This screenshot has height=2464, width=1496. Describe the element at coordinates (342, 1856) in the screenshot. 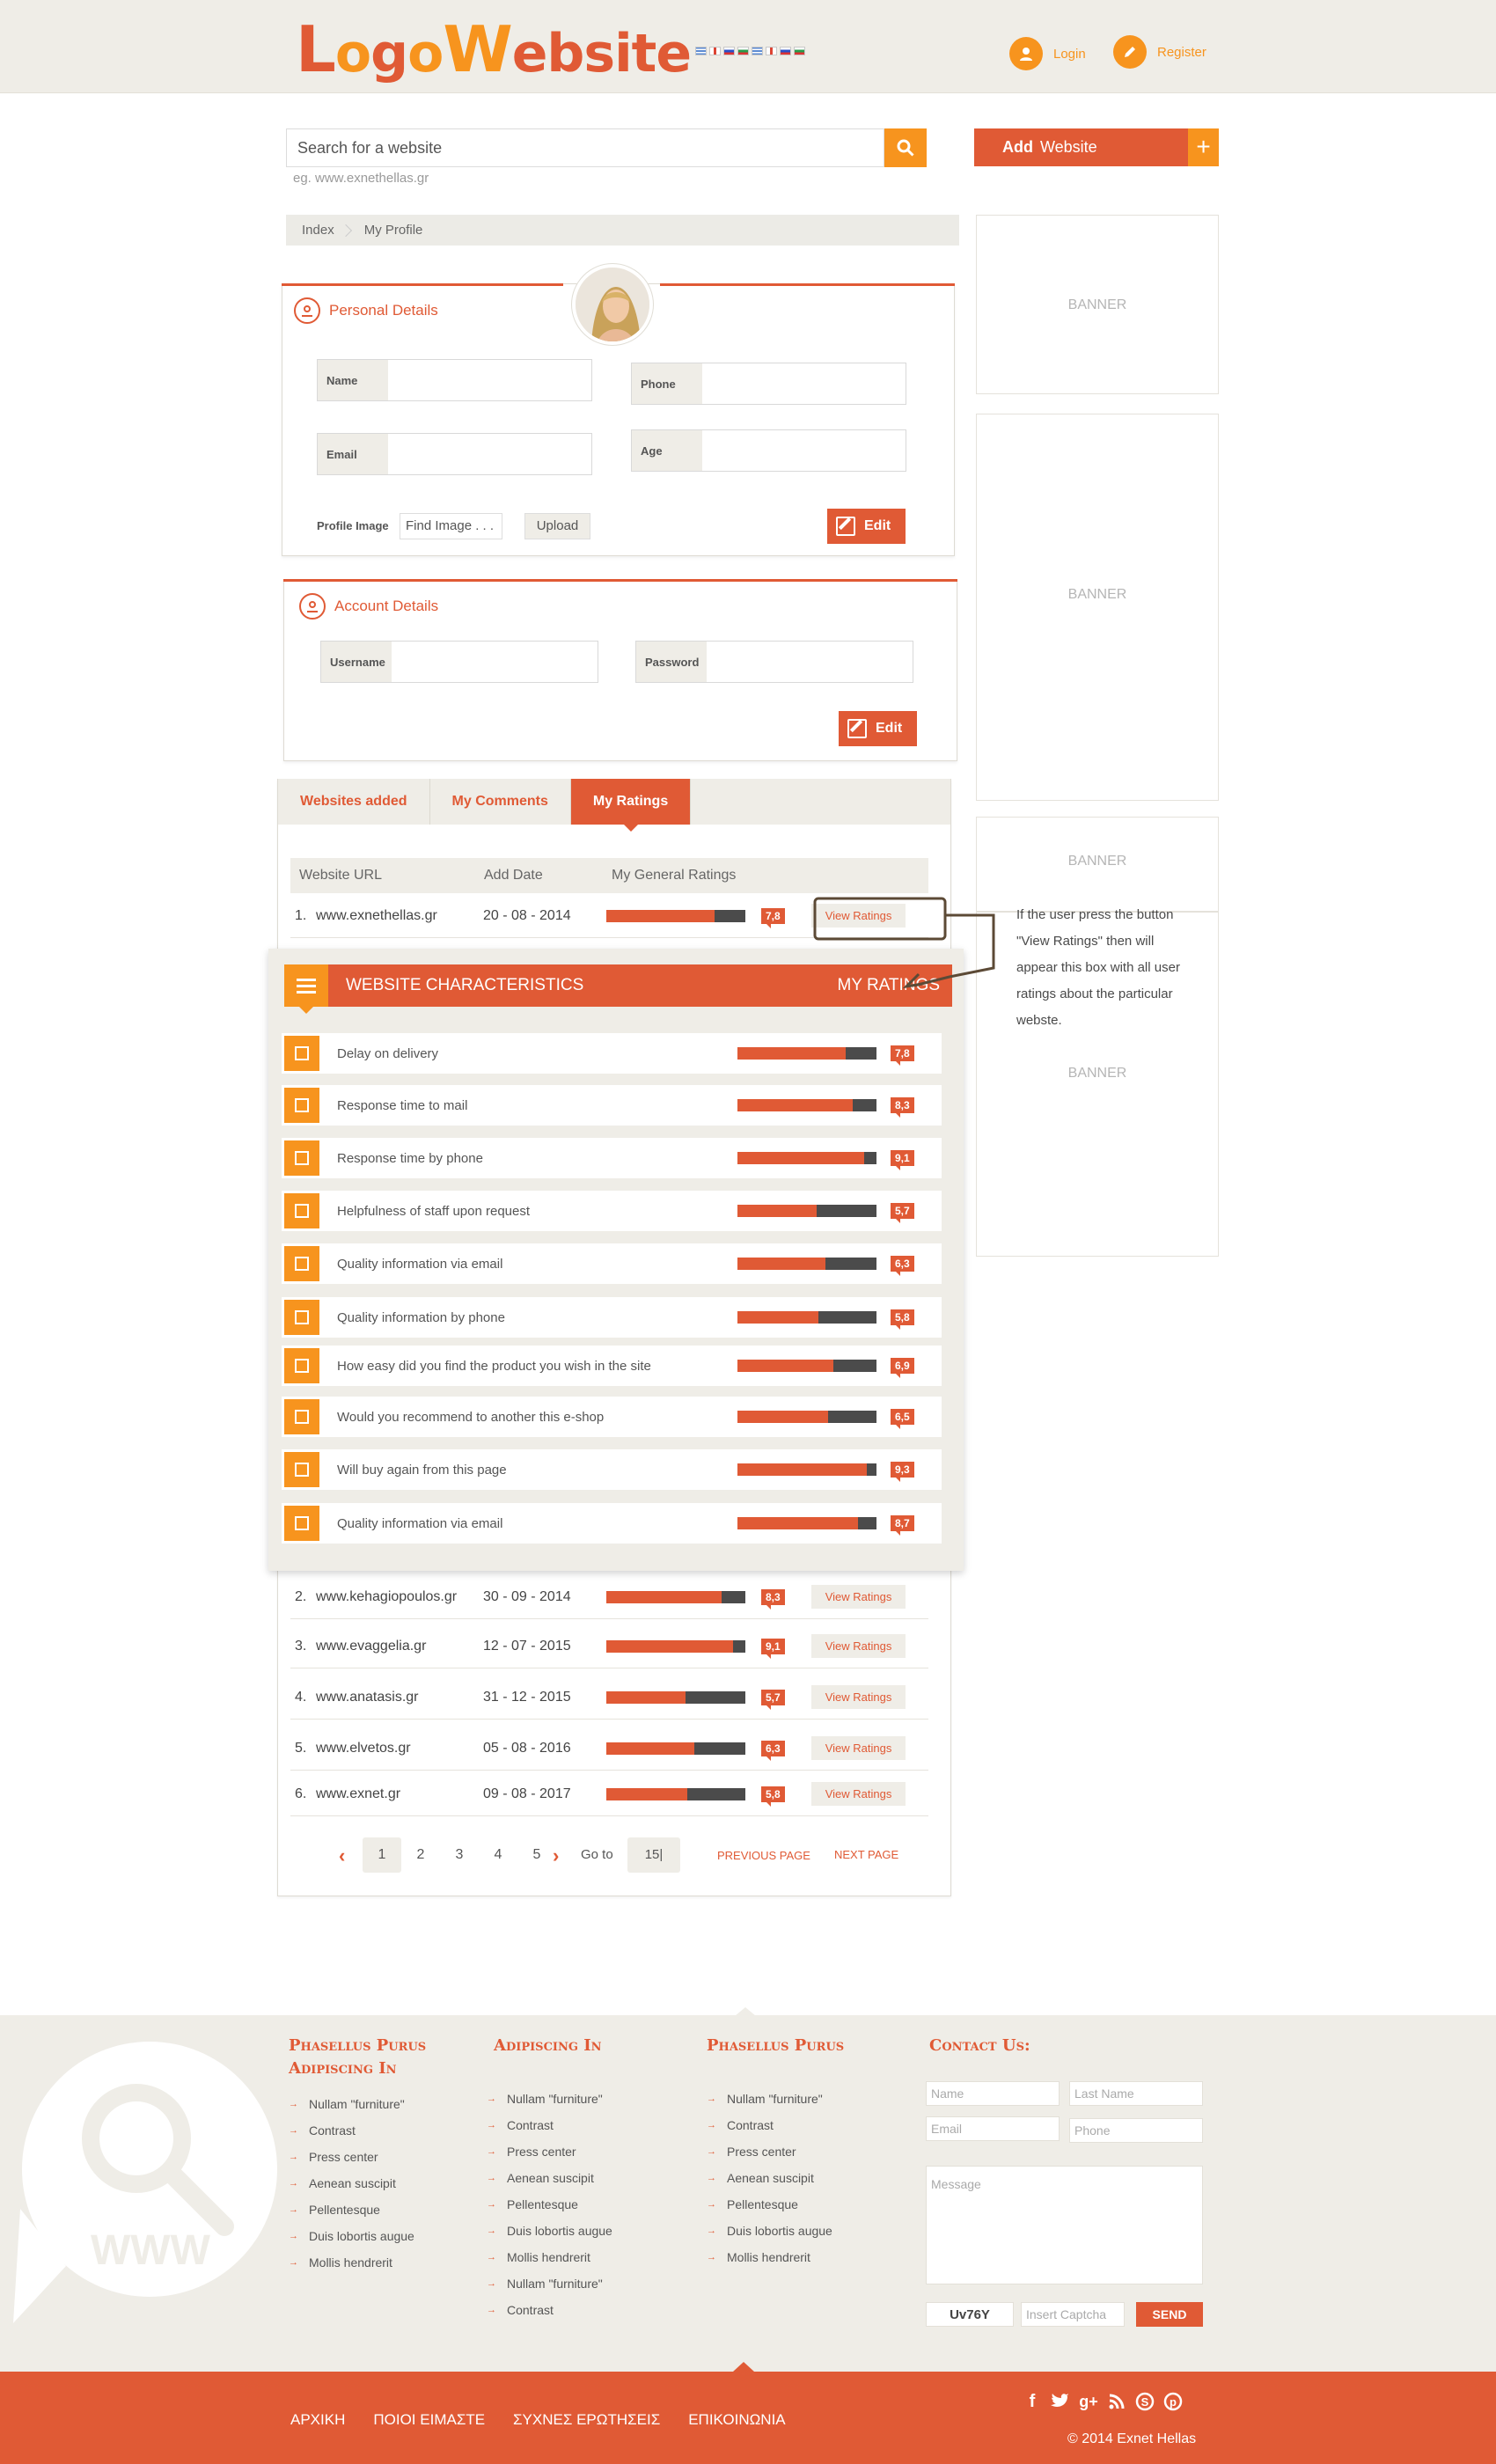

I see `chevron-left-icon: ‹` at that location.